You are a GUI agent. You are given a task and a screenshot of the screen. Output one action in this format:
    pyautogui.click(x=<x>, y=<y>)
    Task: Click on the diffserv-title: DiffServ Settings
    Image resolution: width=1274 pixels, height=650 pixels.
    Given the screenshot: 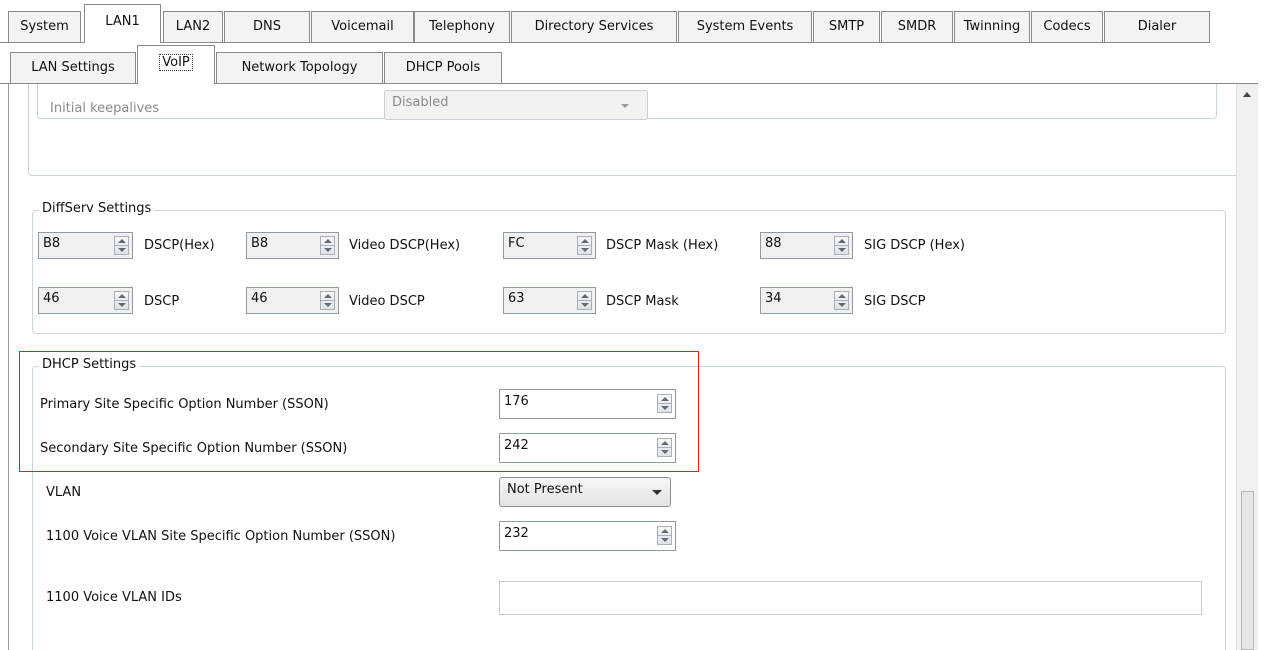 What is the action you would take?
    pyautogui.click(x=97, y=208)
    